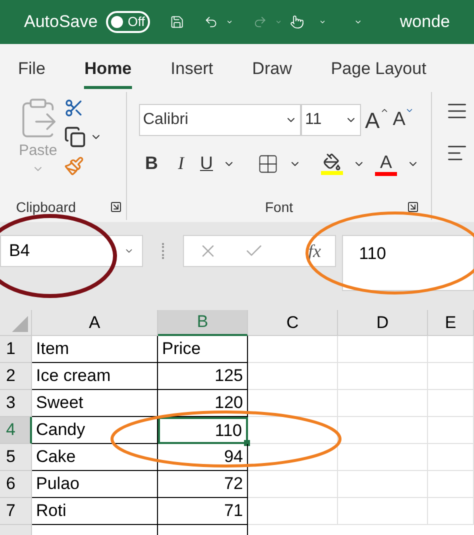  What do you see at coordinates (378, 72) in the screenshot?
I see `ribbon-tab: Page Layout` at bounding box center [378, 72].